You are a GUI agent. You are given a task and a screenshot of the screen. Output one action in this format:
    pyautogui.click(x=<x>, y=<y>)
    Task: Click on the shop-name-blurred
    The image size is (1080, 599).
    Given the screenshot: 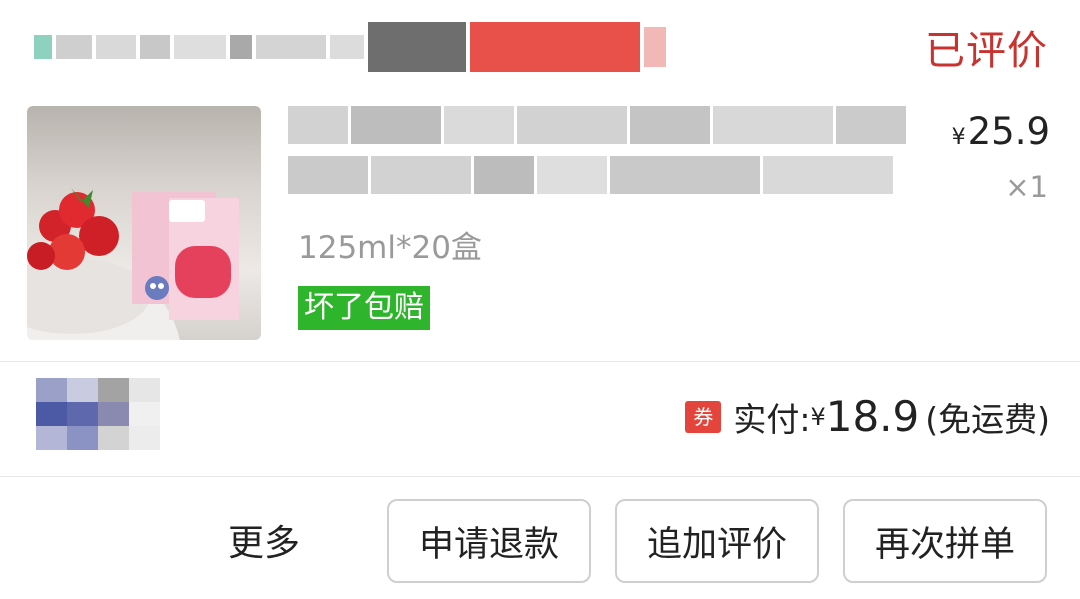 What is the action you would take?
    pyautogui.click(x=365, y=47)
    